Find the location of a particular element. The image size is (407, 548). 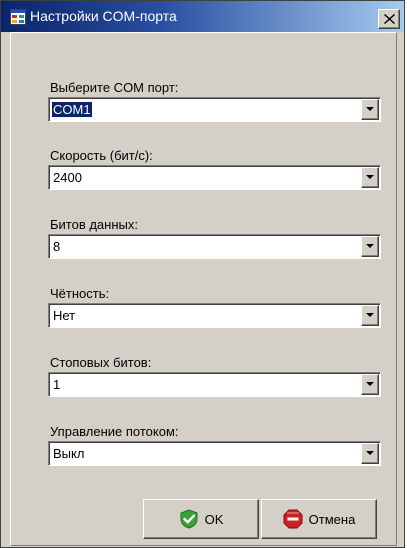

parity-value: Нет is located at coordinates (64, 315).